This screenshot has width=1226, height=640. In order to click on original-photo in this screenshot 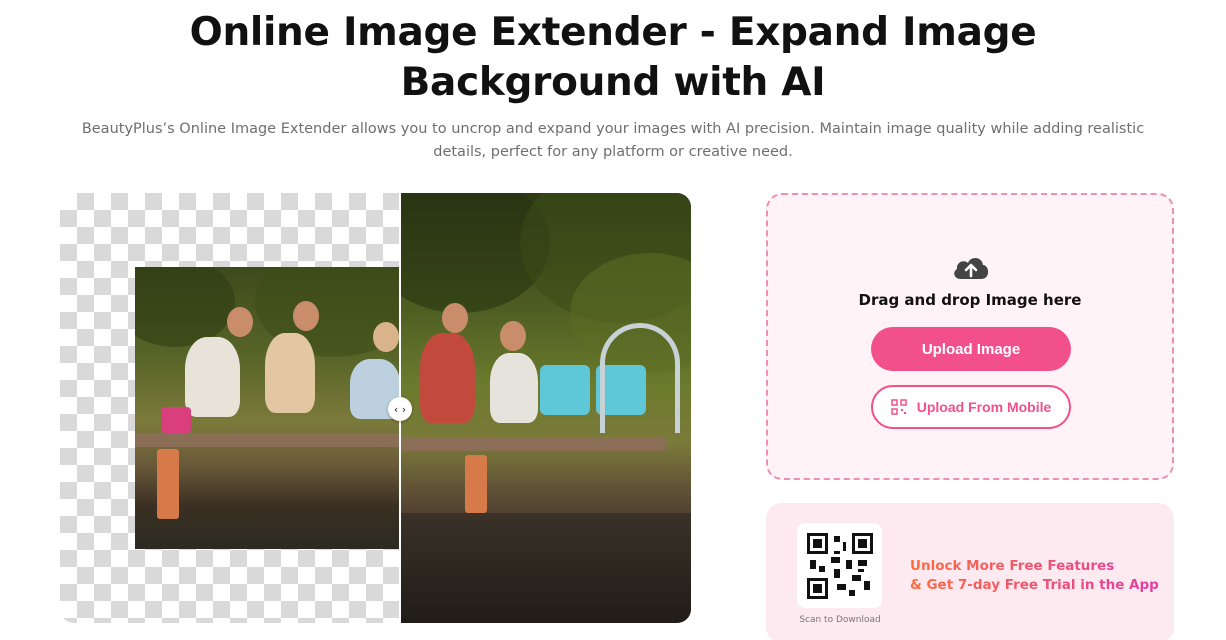, I will do `click(267, 408)`.